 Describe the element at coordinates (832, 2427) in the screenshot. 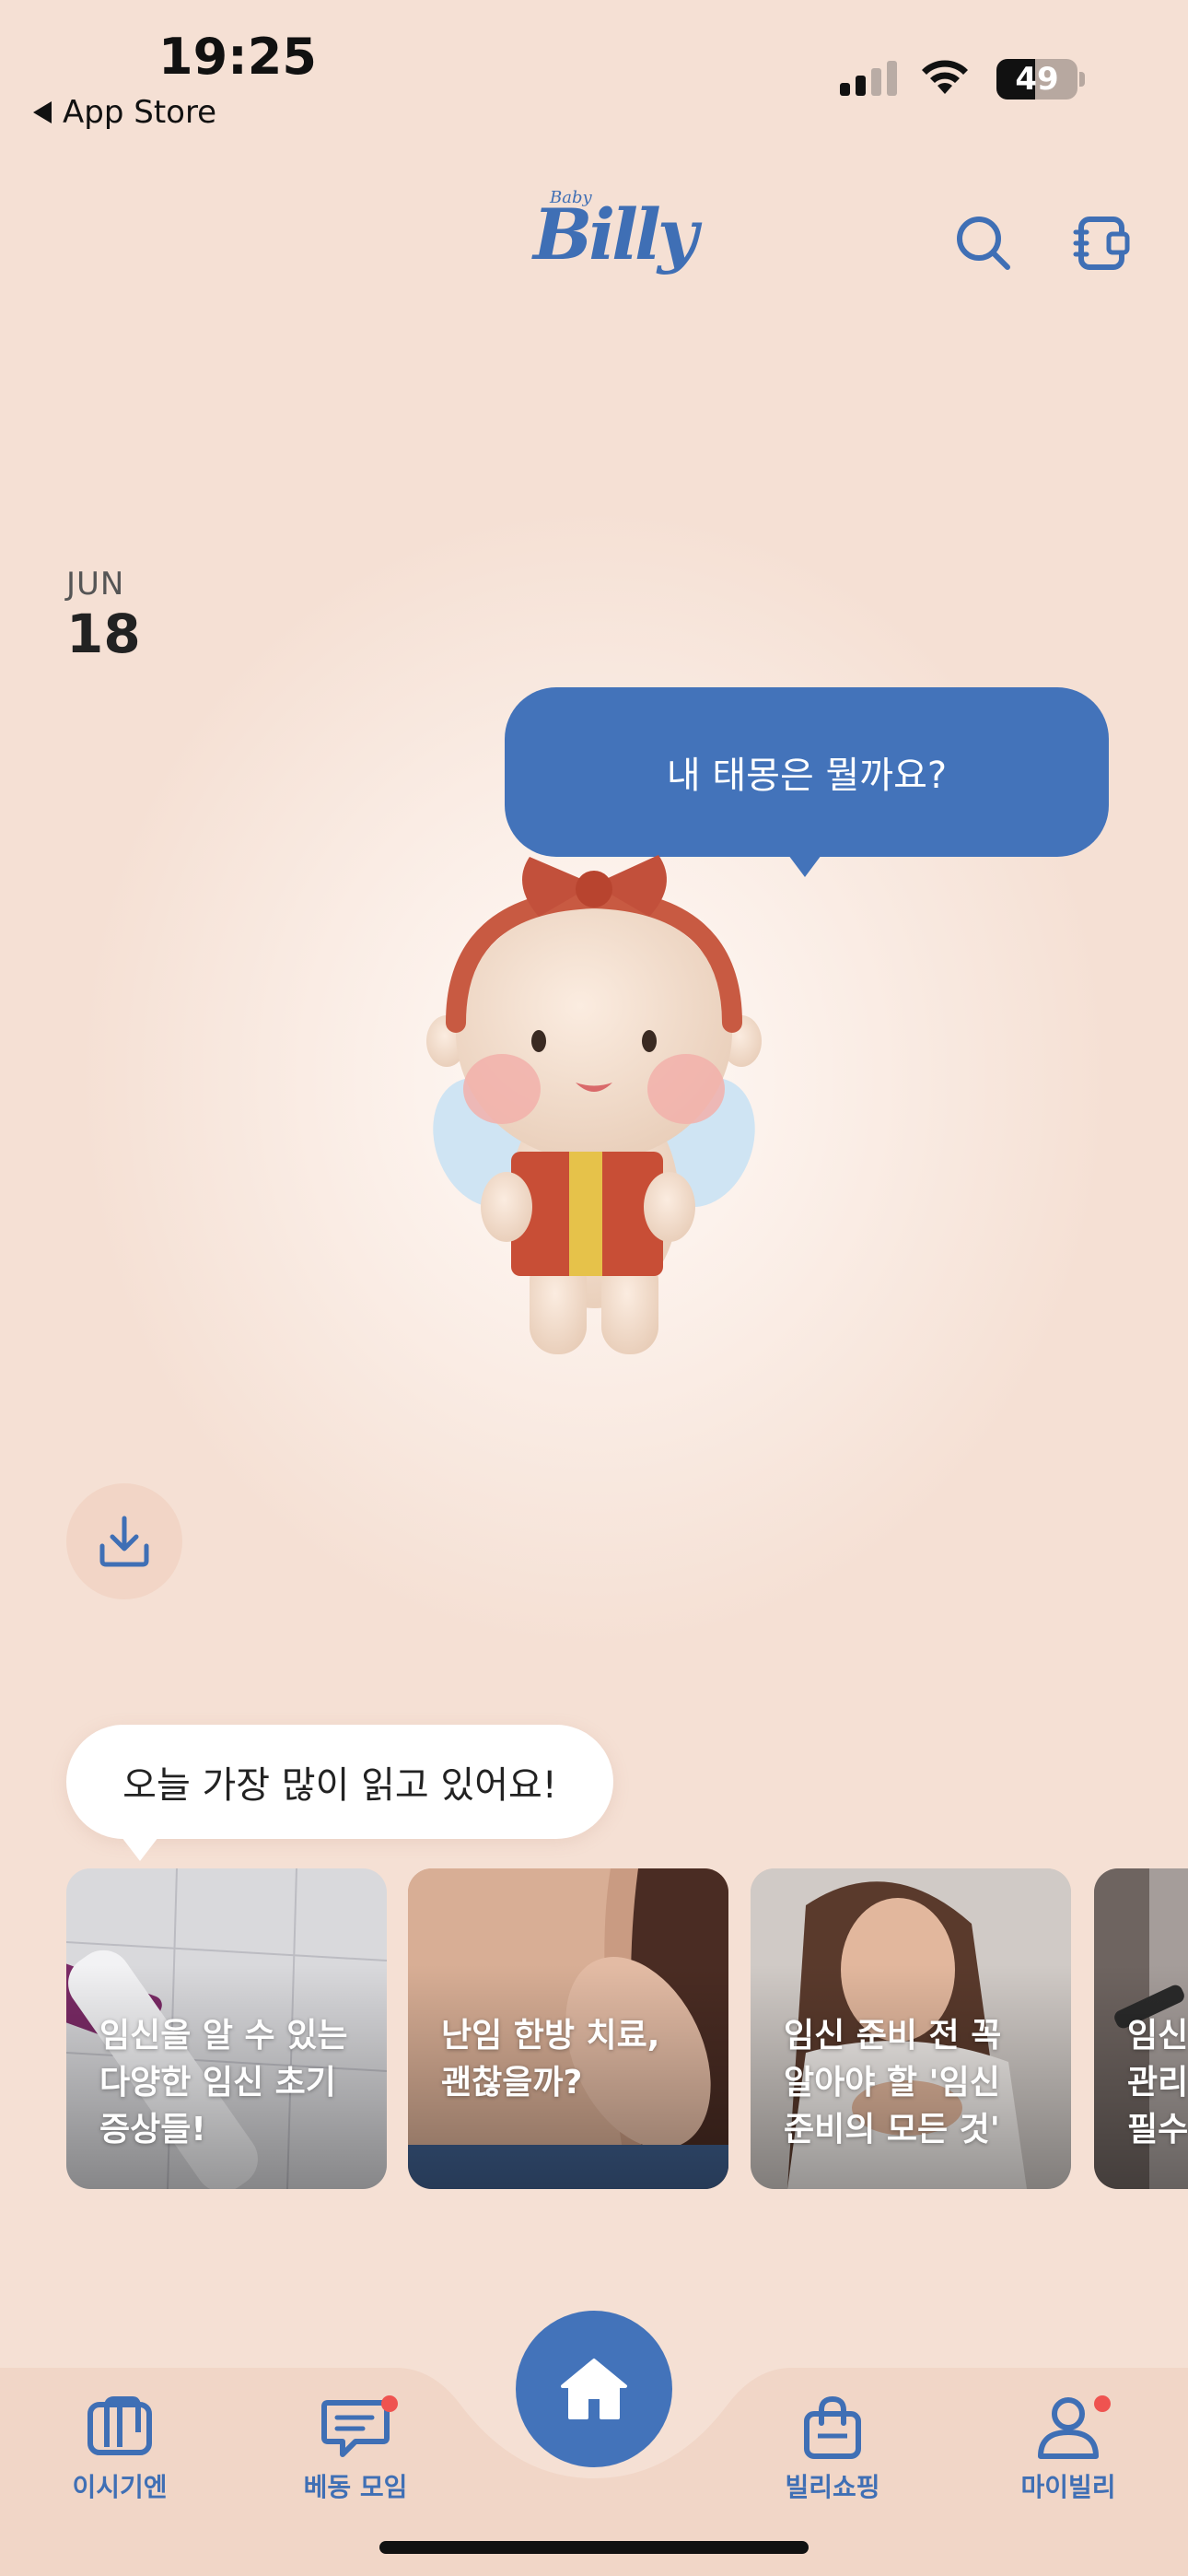

I see `shopping-bag-icon` at that location.